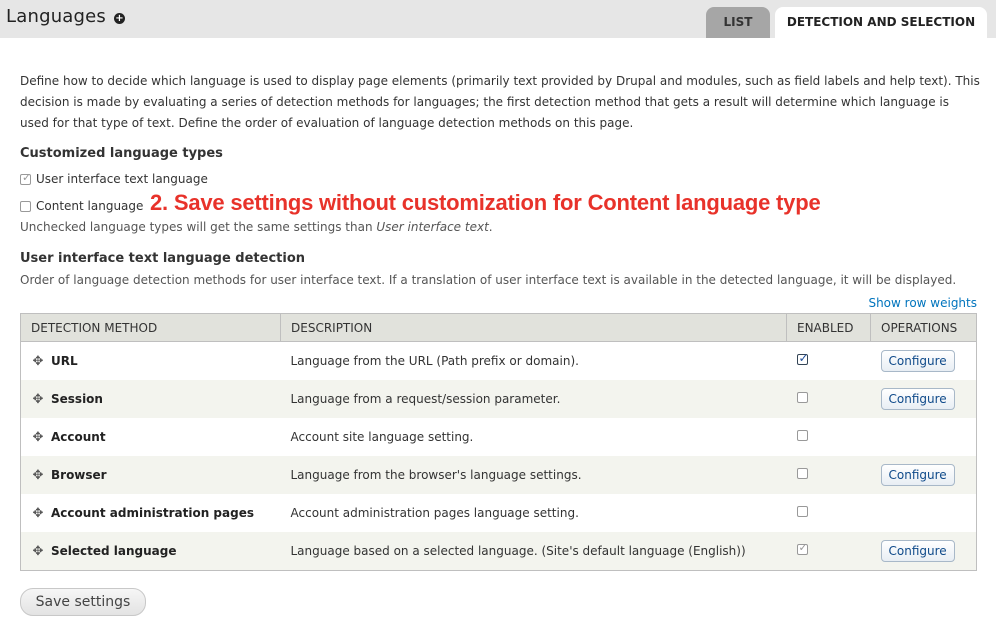 The image size is (996, 631). Describe the element at coordinates (150, 327) in the screenshot. I see `col-detection-method: DETECTION METHOD` at that location.